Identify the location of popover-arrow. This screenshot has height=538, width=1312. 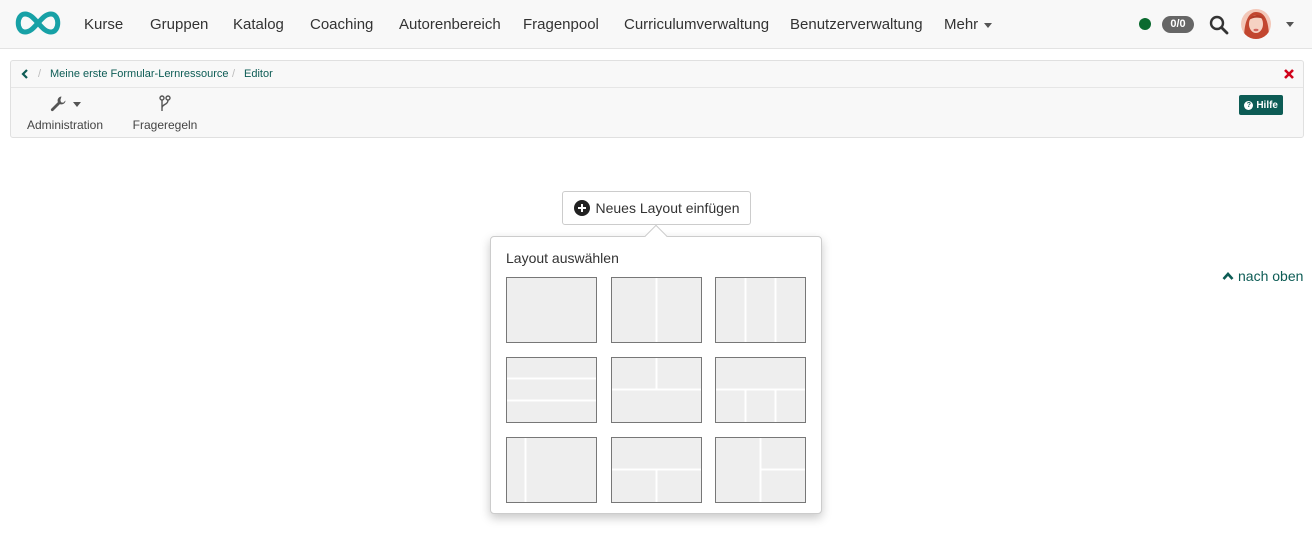
(656, 236).